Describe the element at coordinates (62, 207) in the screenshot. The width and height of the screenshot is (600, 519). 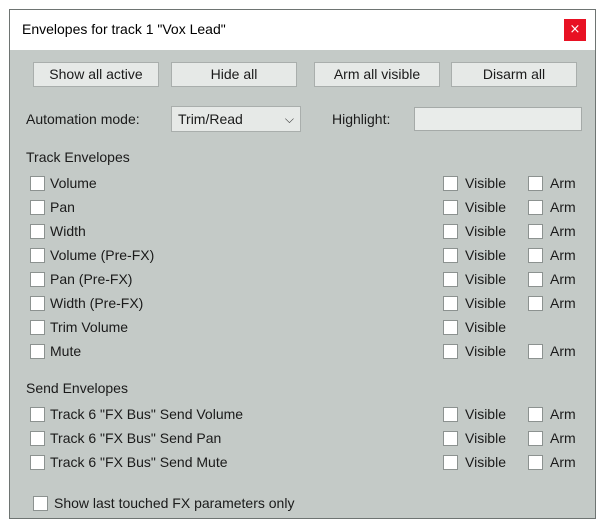
I see `track-envelope-label: Pan` at that location.